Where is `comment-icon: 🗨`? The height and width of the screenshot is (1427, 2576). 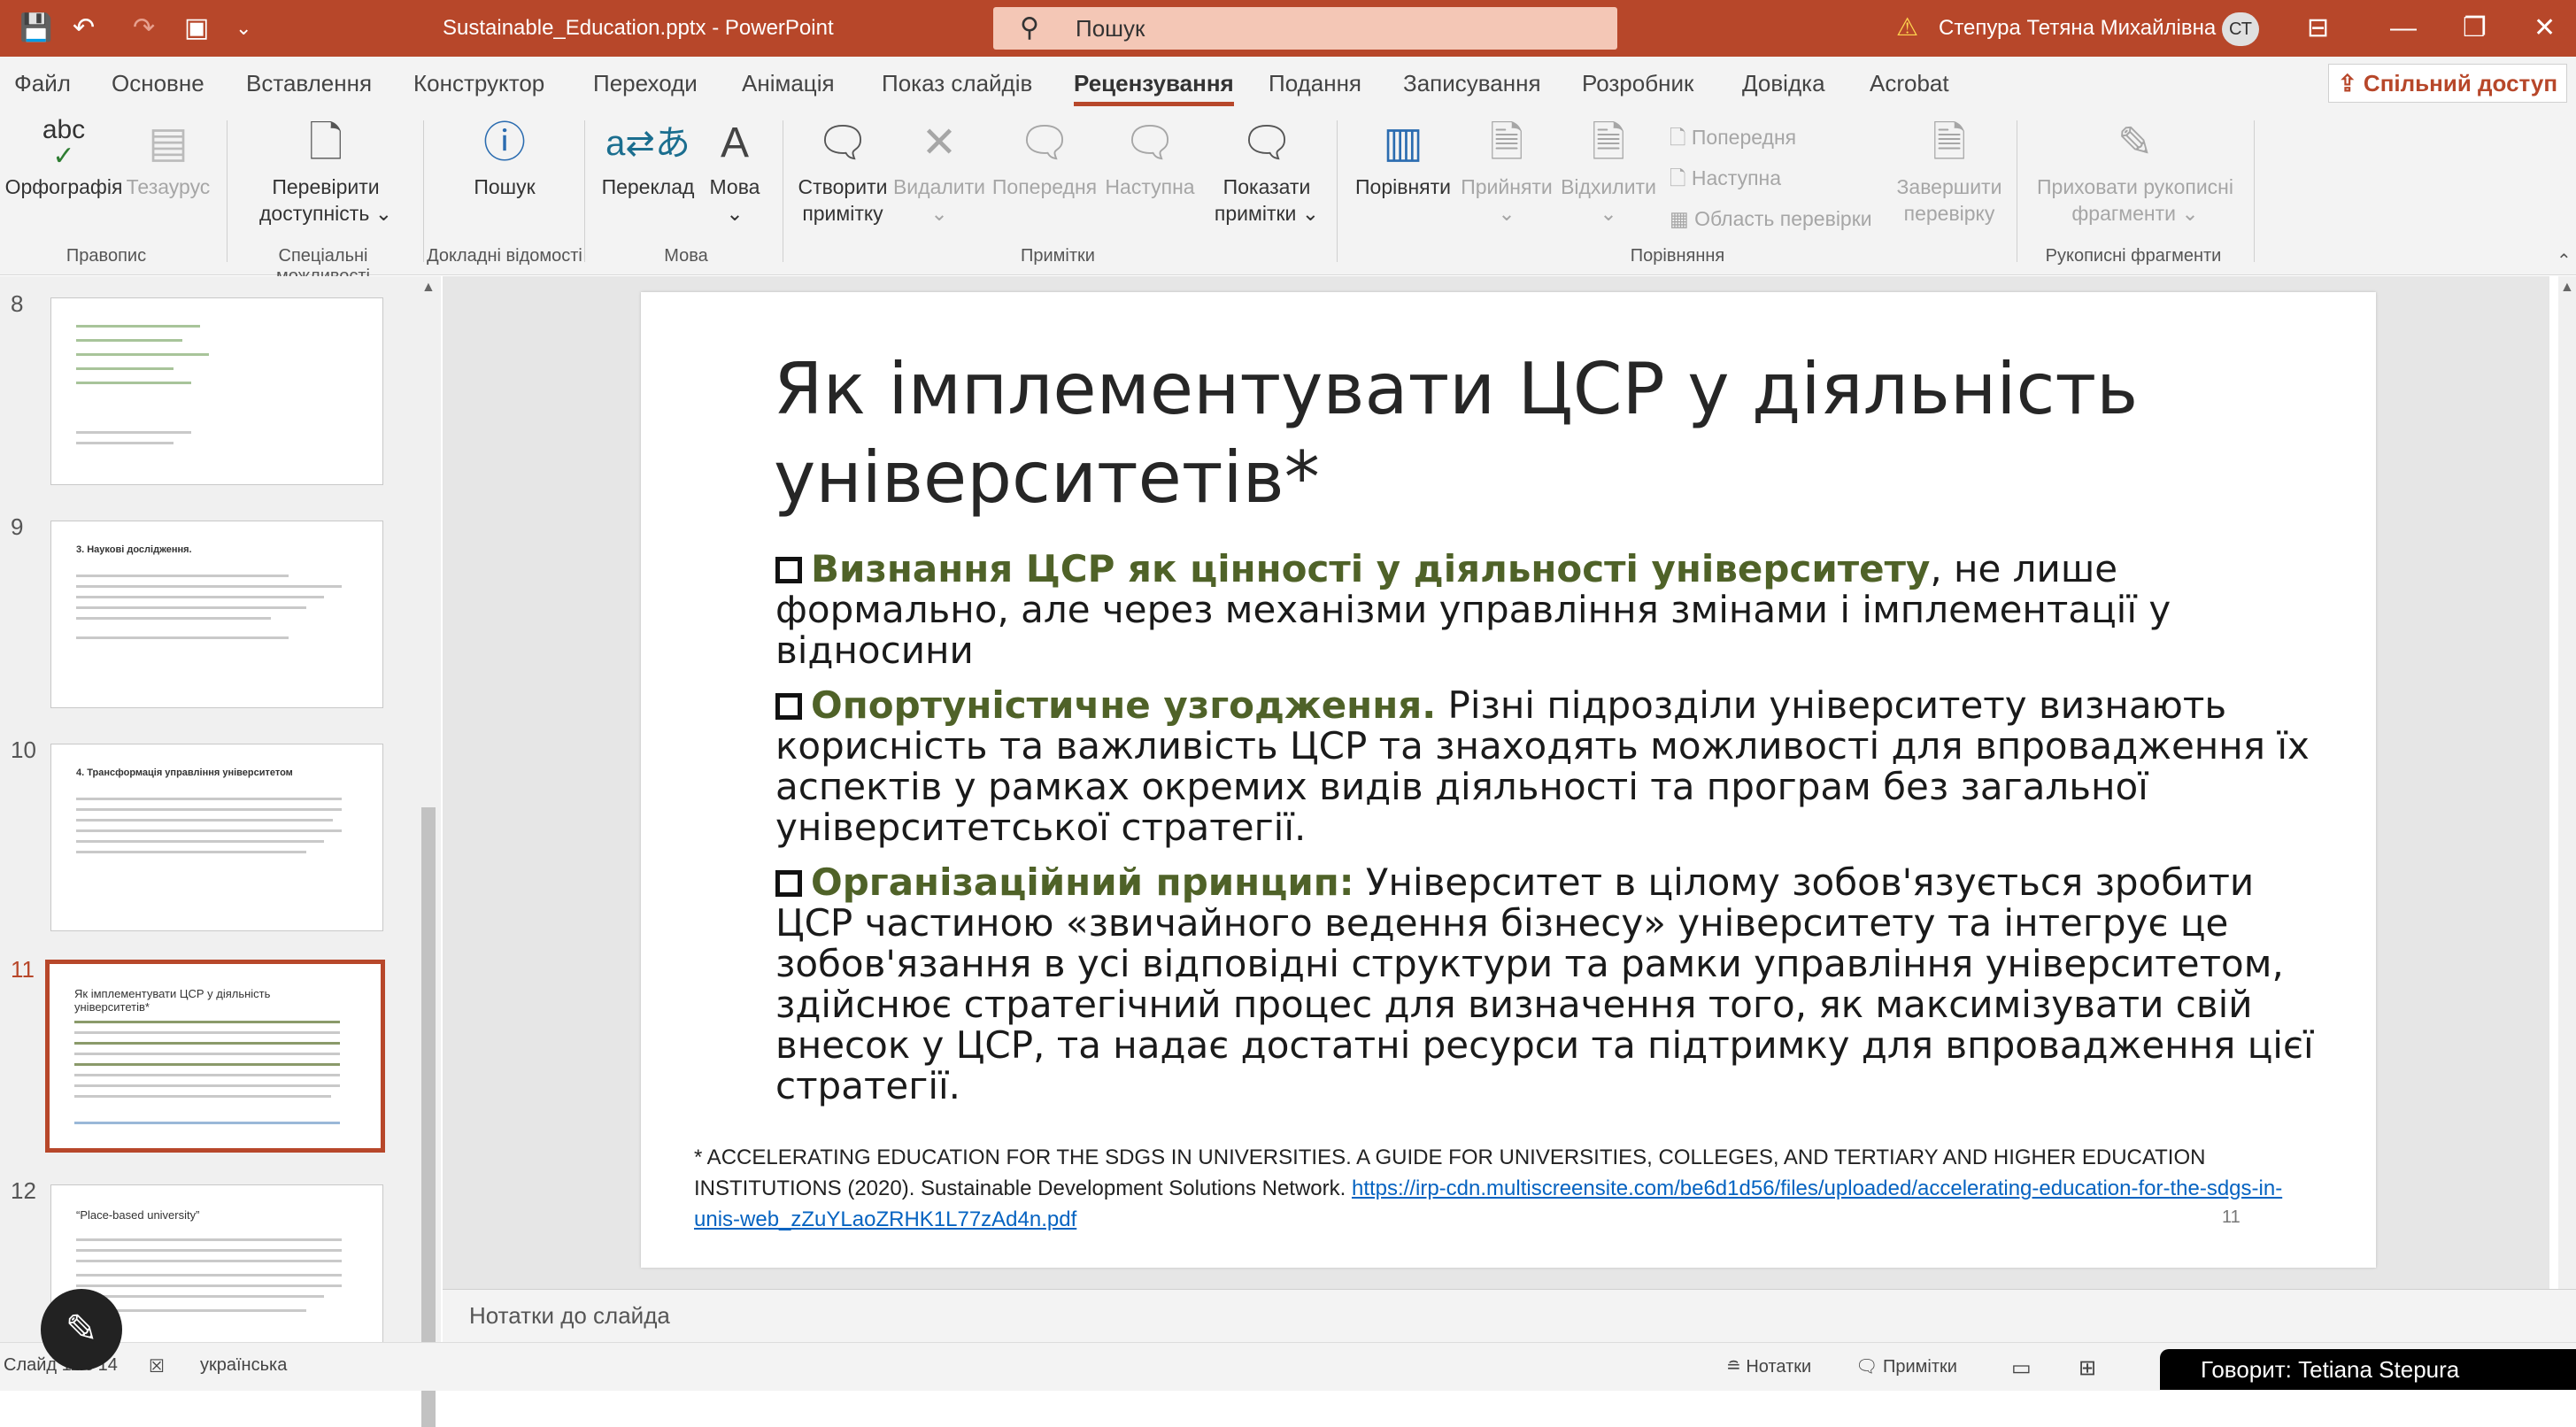
comment-icon: 🗨 is located at coordinates (1866, 1367).